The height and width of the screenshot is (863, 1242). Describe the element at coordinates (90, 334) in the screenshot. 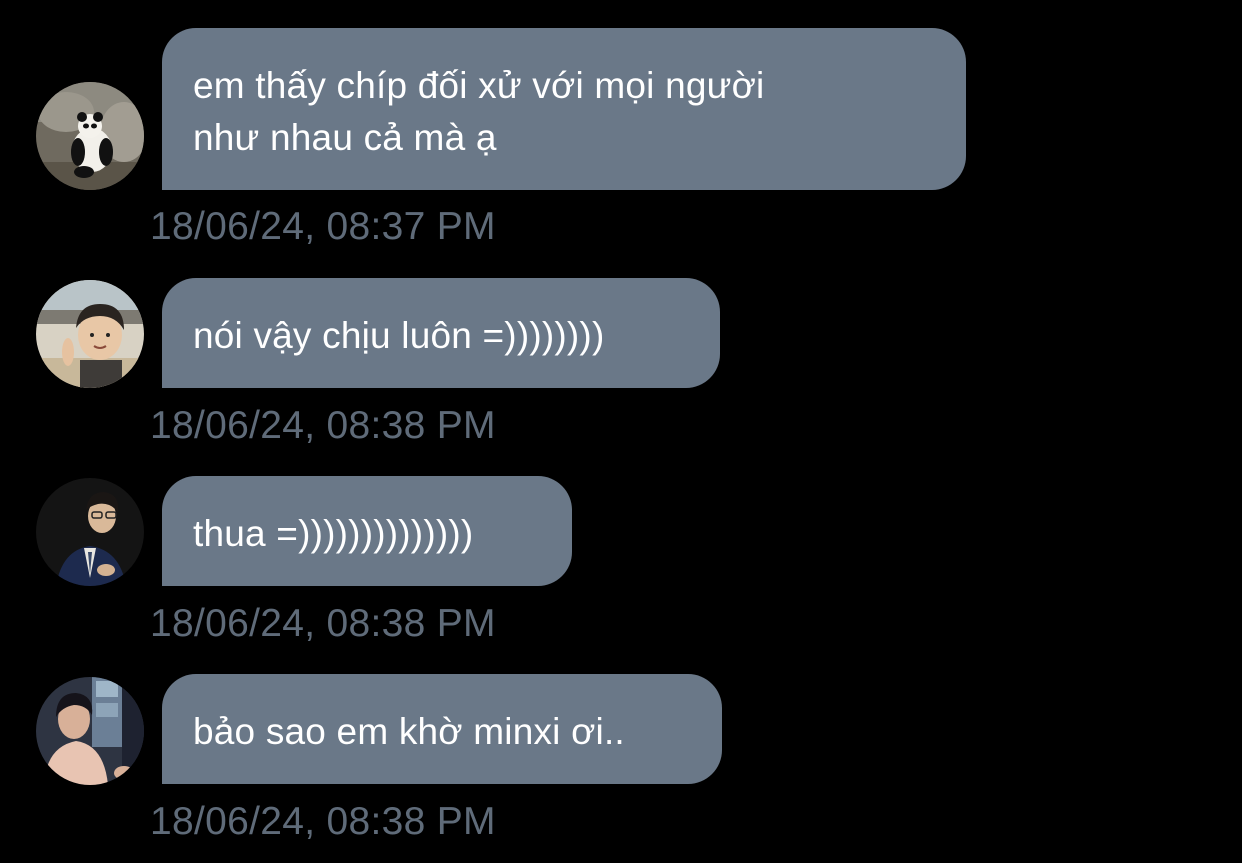

I see `child-avatar-icon` at that location.